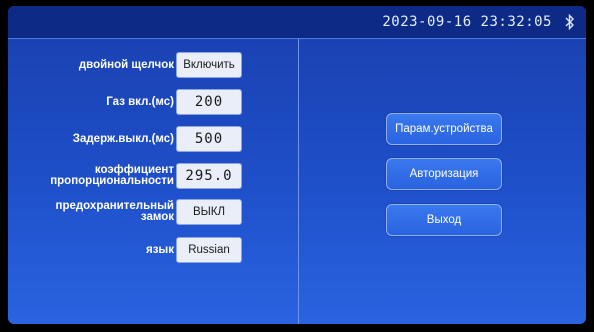  Describe the element at coordinates (140, 101) in the screenshot. I see `gas-on-label: Газ вкл.(мс)` at that location.